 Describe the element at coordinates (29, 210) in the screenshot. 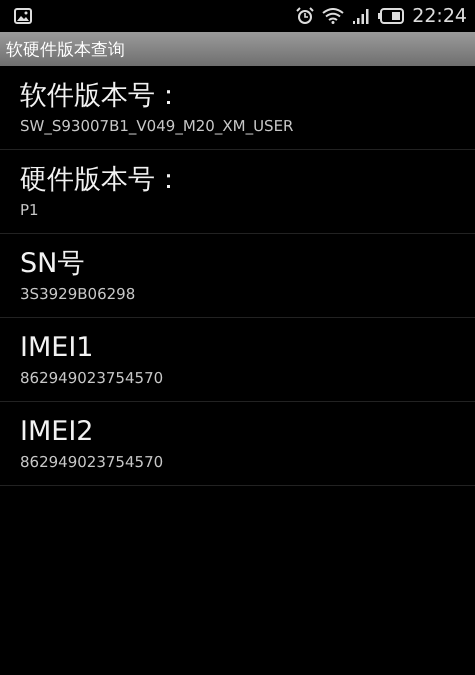

I see `item-value: P1` at that location.